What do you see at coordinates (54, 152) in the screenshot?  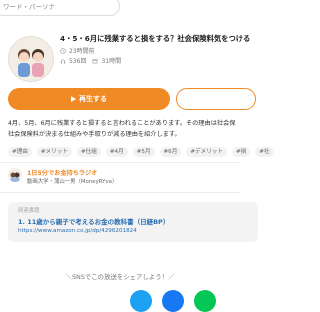 I see `tag-item: #メリット` at bounding box center [54, 152].